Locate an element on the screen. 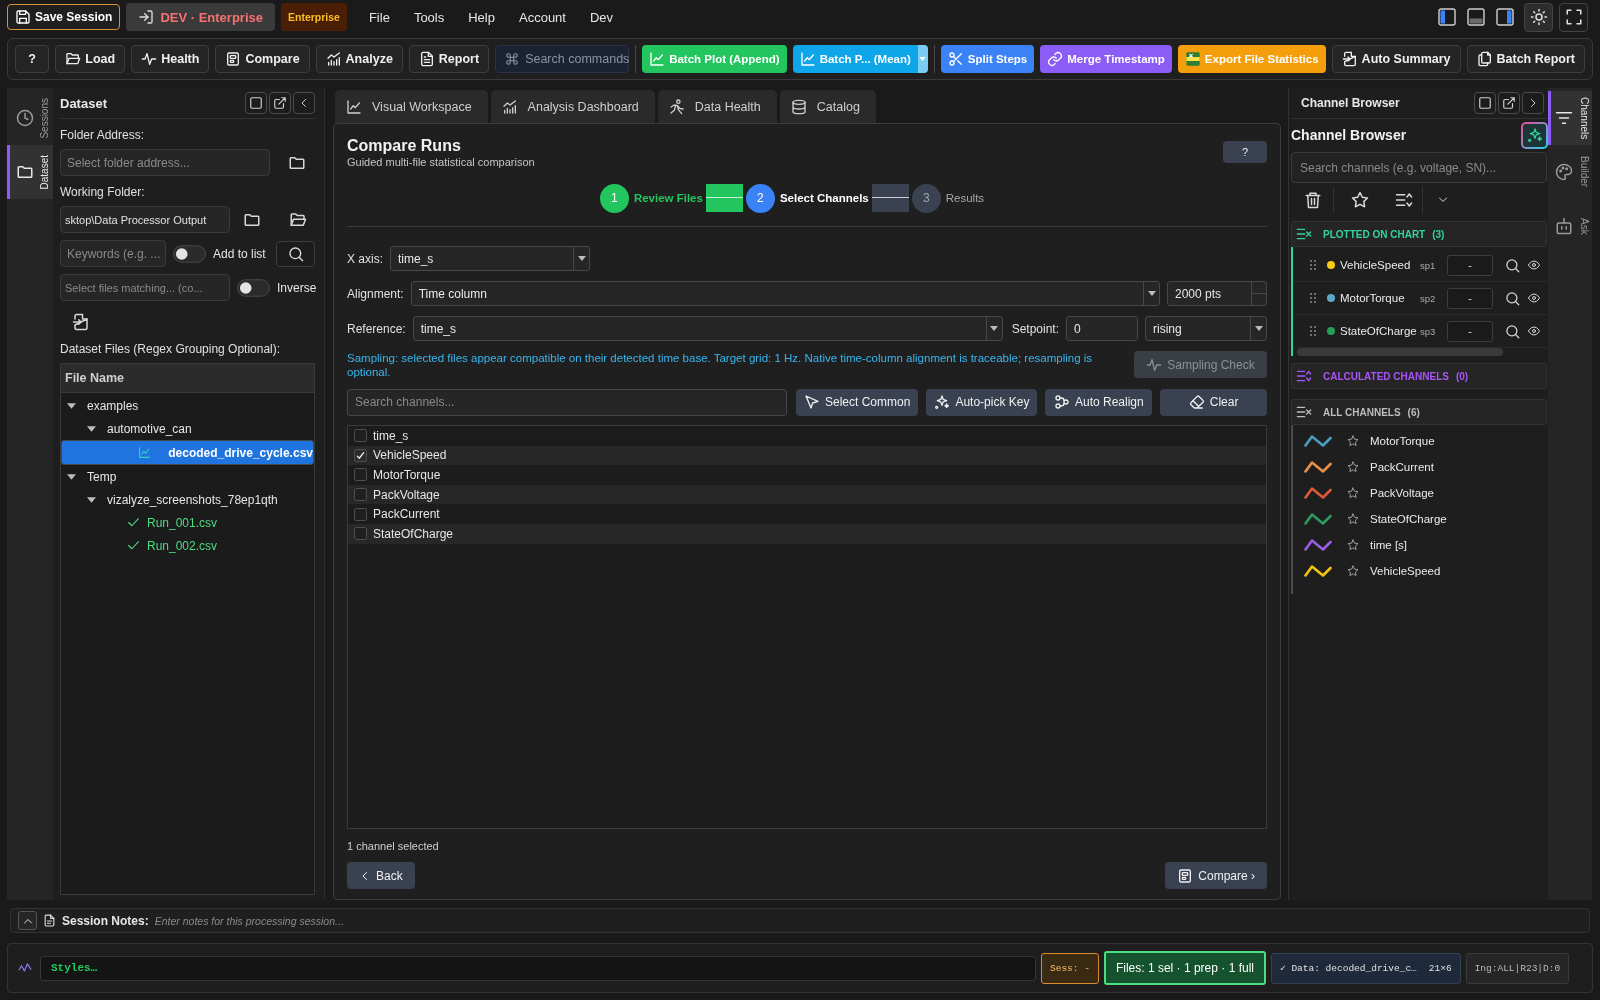 The width and height of the screenshot is (1600, 1000). reference-select: time_s is located at coordinates (707, 328).